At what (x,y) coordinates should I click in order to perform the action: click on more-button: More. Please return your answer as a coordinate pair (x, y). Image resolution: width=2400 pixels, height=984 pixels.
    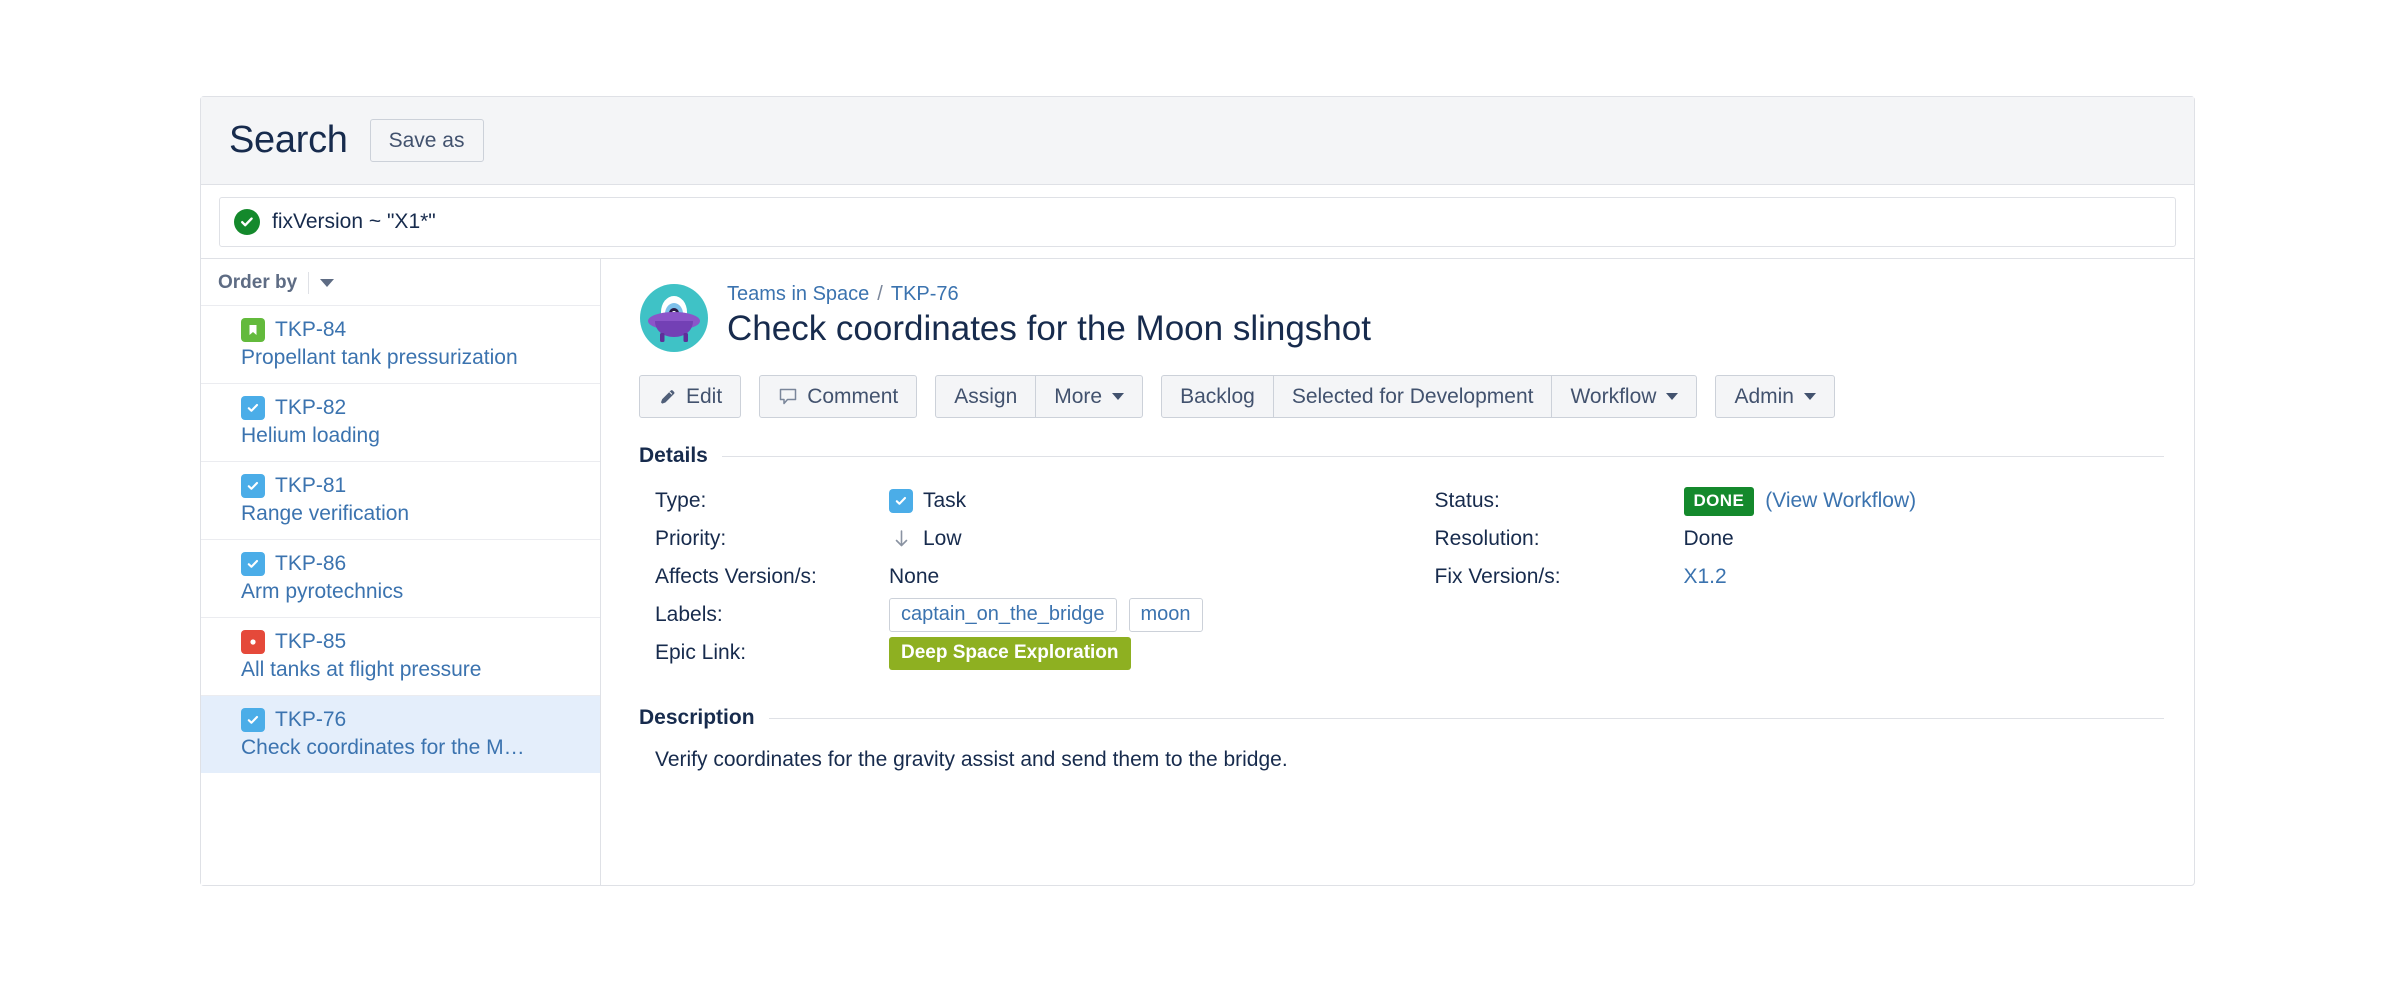
    Looking at the image, I should click on (1089, 397).